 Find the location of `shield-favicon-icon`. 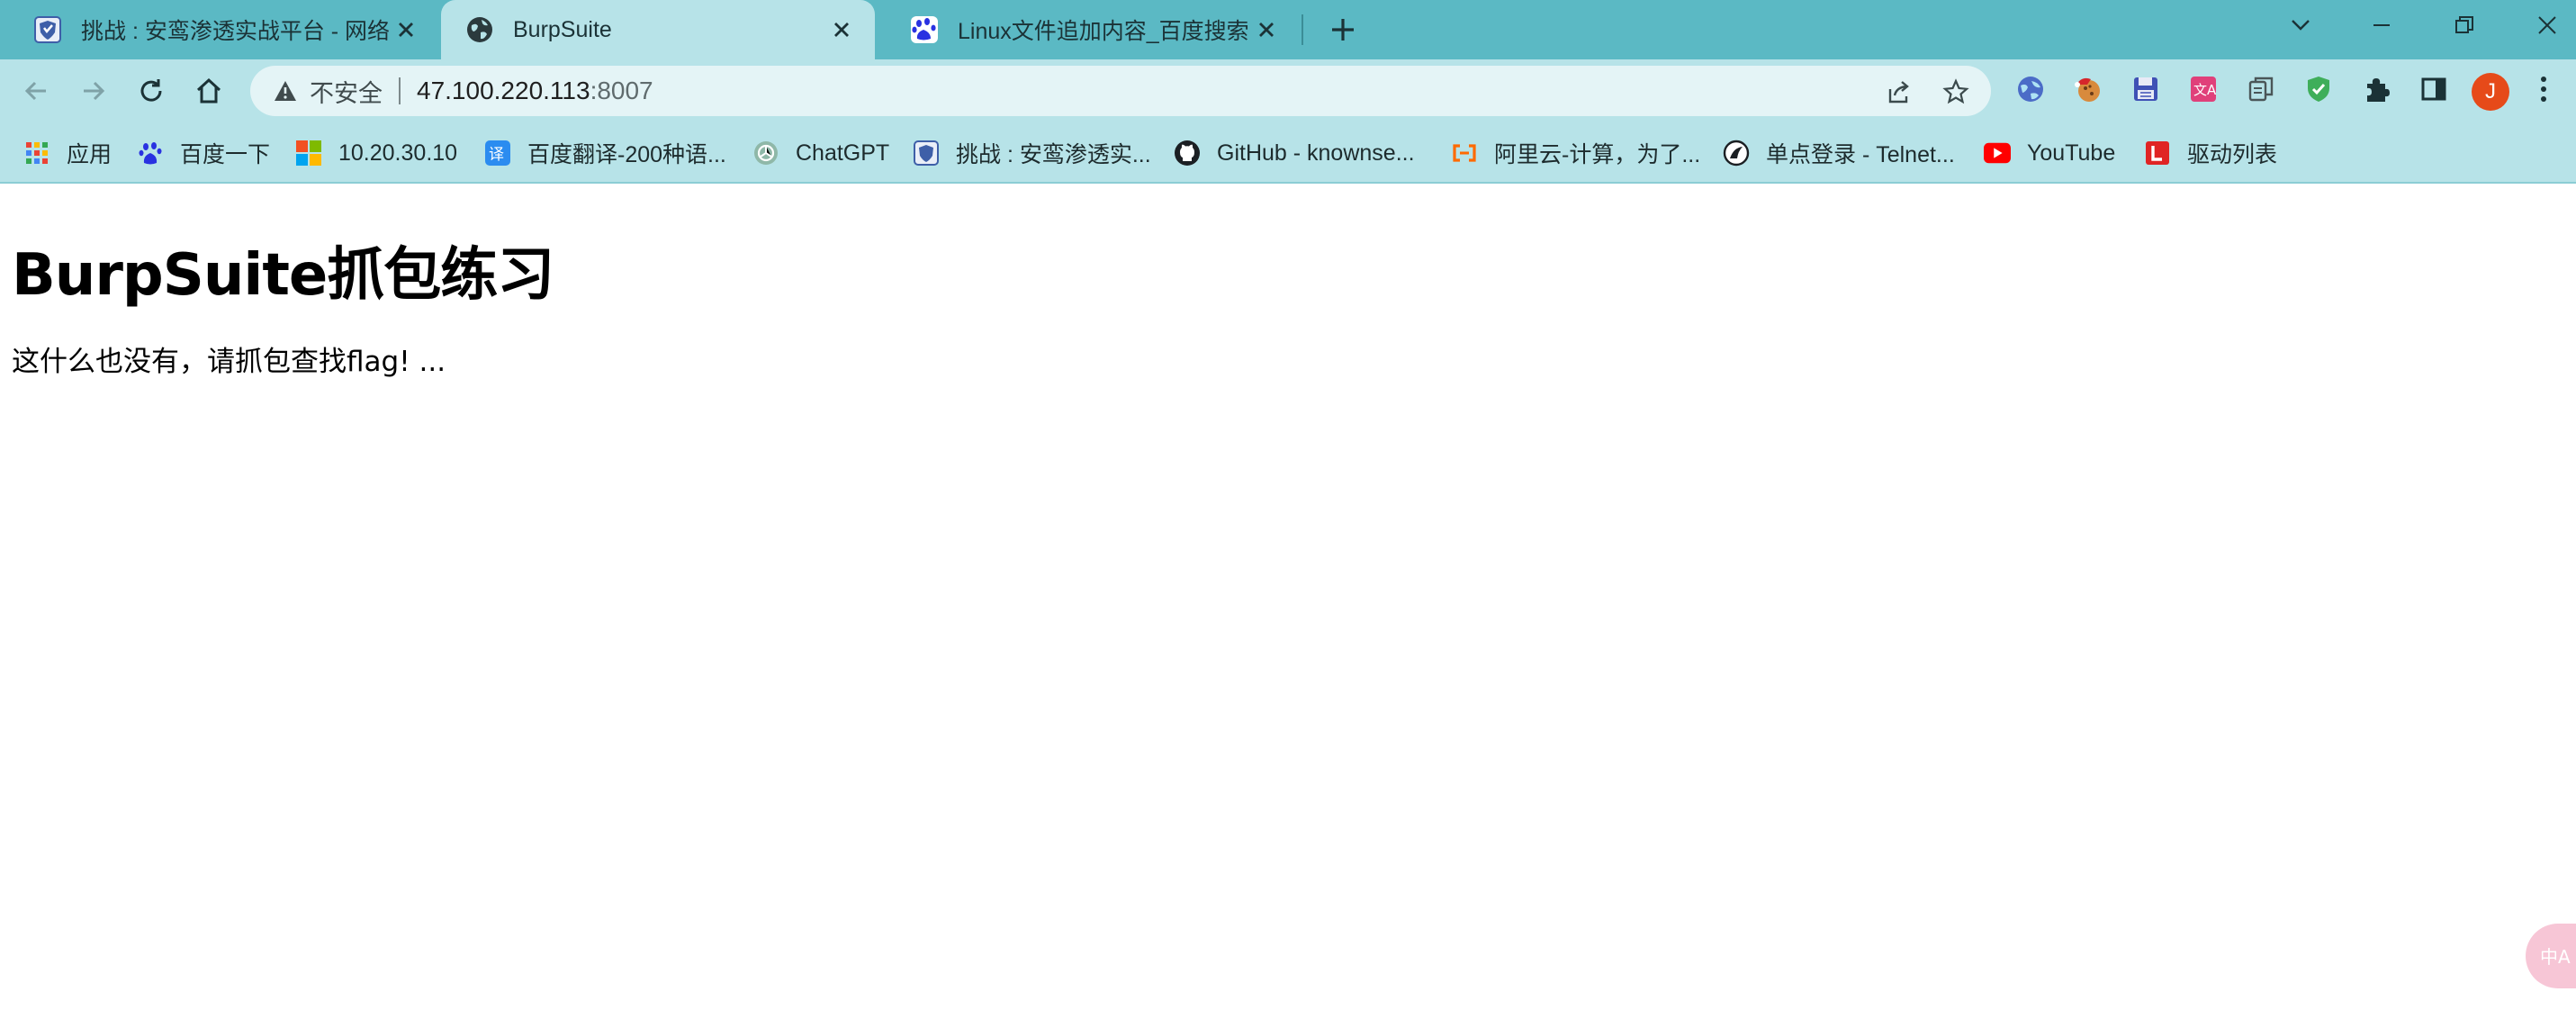

shield-favicon-icon is located at coordinates (47, 29).